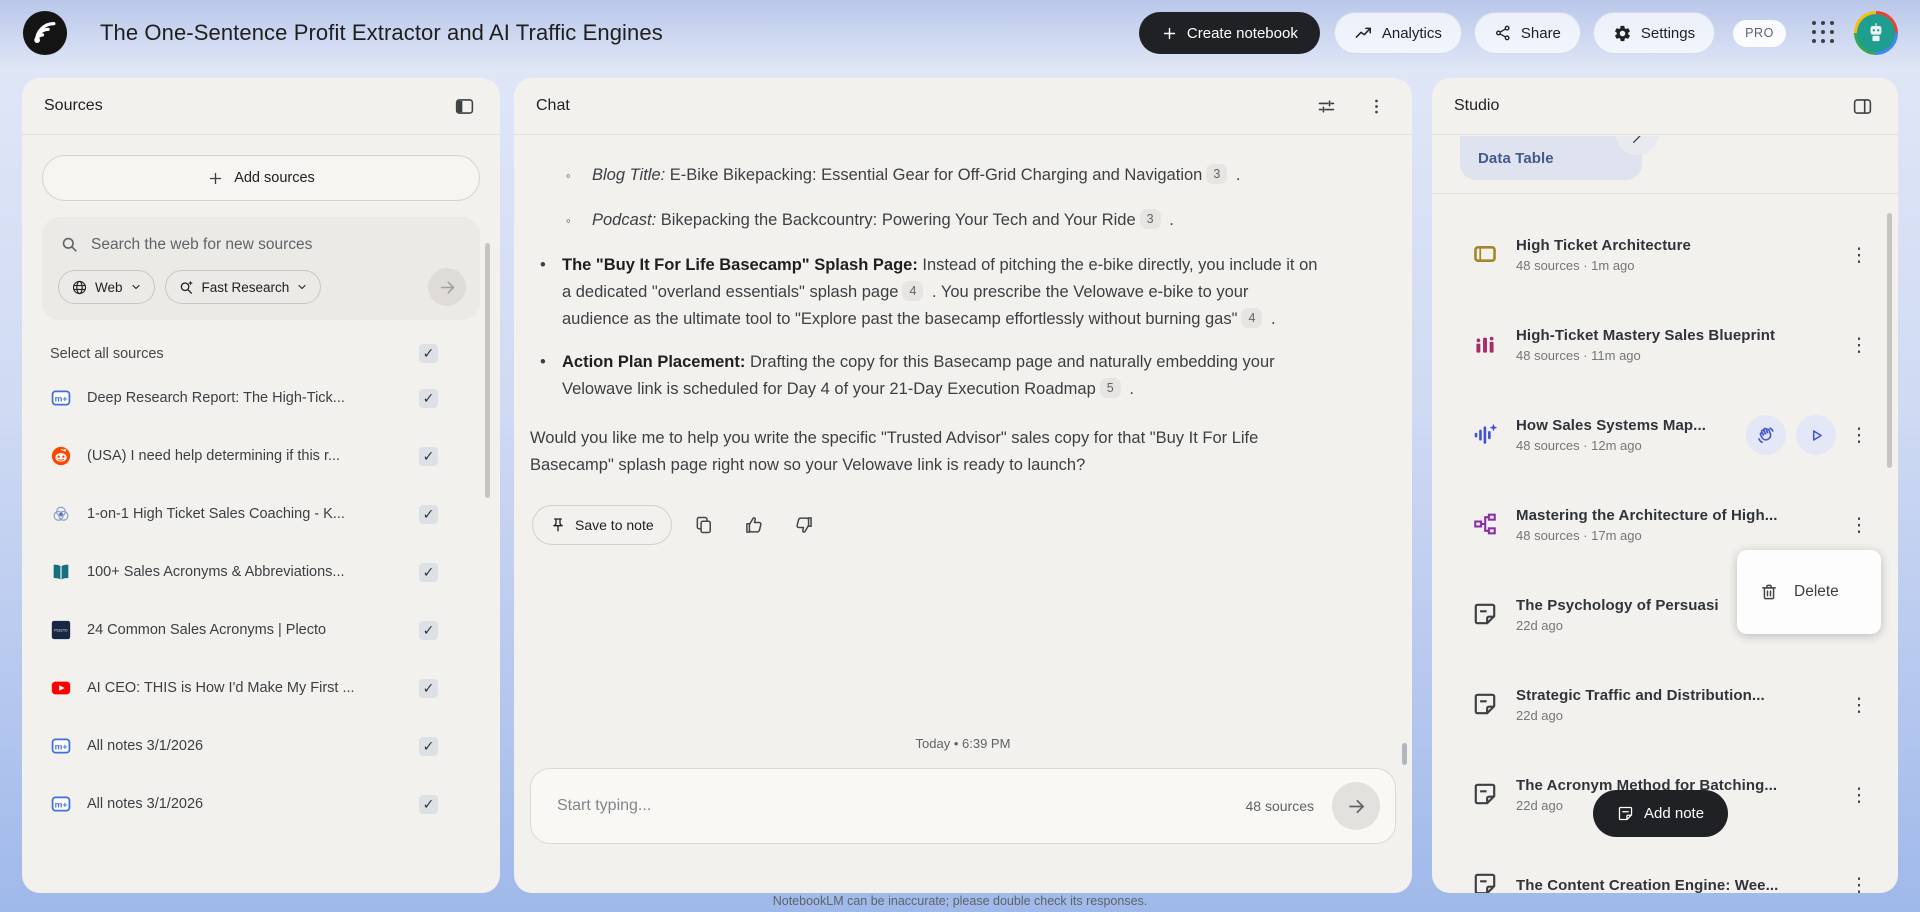 This screenshot has height=912, width=1920. What do you see at coordinates (1766, 435) in the screenshot?
I see `interactive-mode-button` at bounding box center [1766, 435].